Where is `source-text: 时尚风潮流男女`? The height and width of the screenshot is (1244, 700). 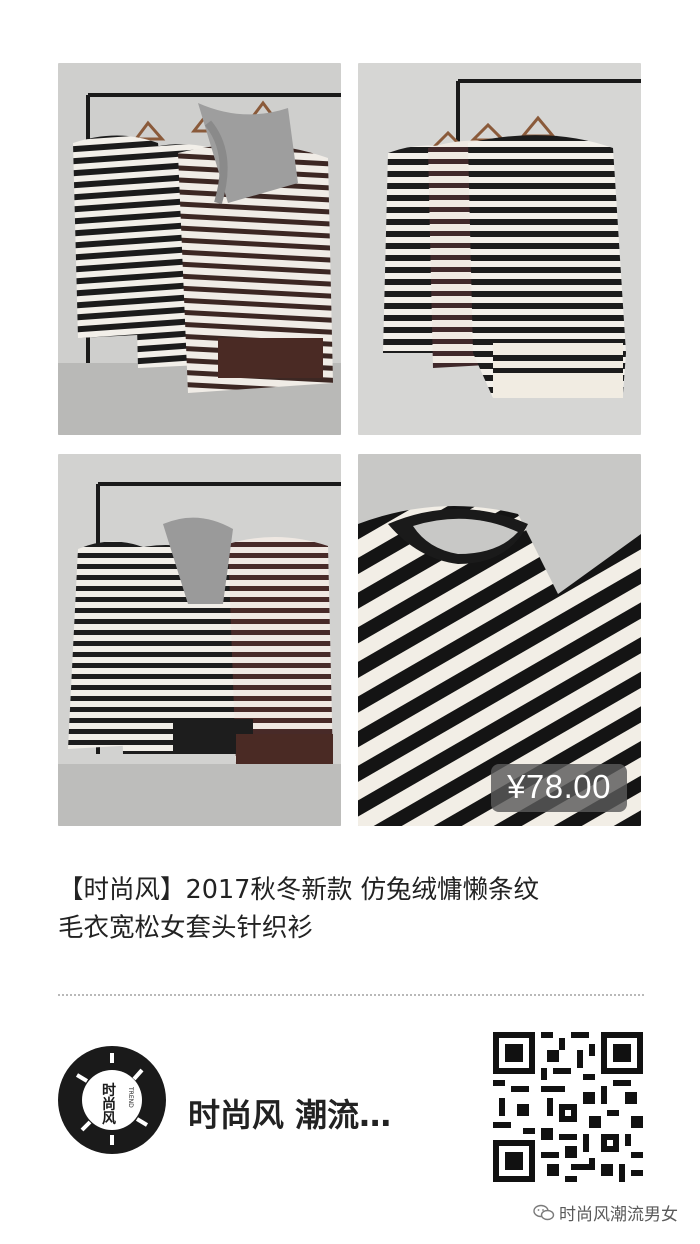 source-text: 时尚风潮流男女 is located at coordinates (618, 1215).